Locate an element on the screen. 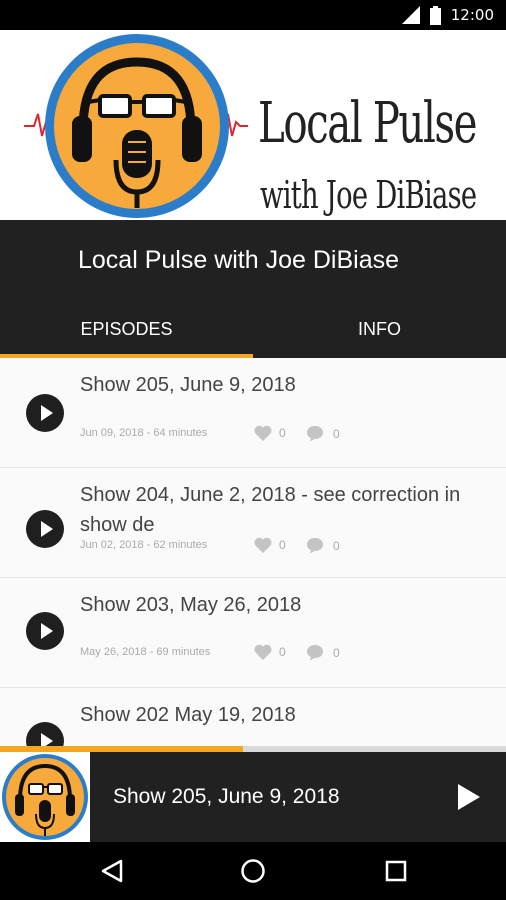 Image resolution: width=506 pixels, height=900 pixels. back-icon is located at coordinates (112, 871).